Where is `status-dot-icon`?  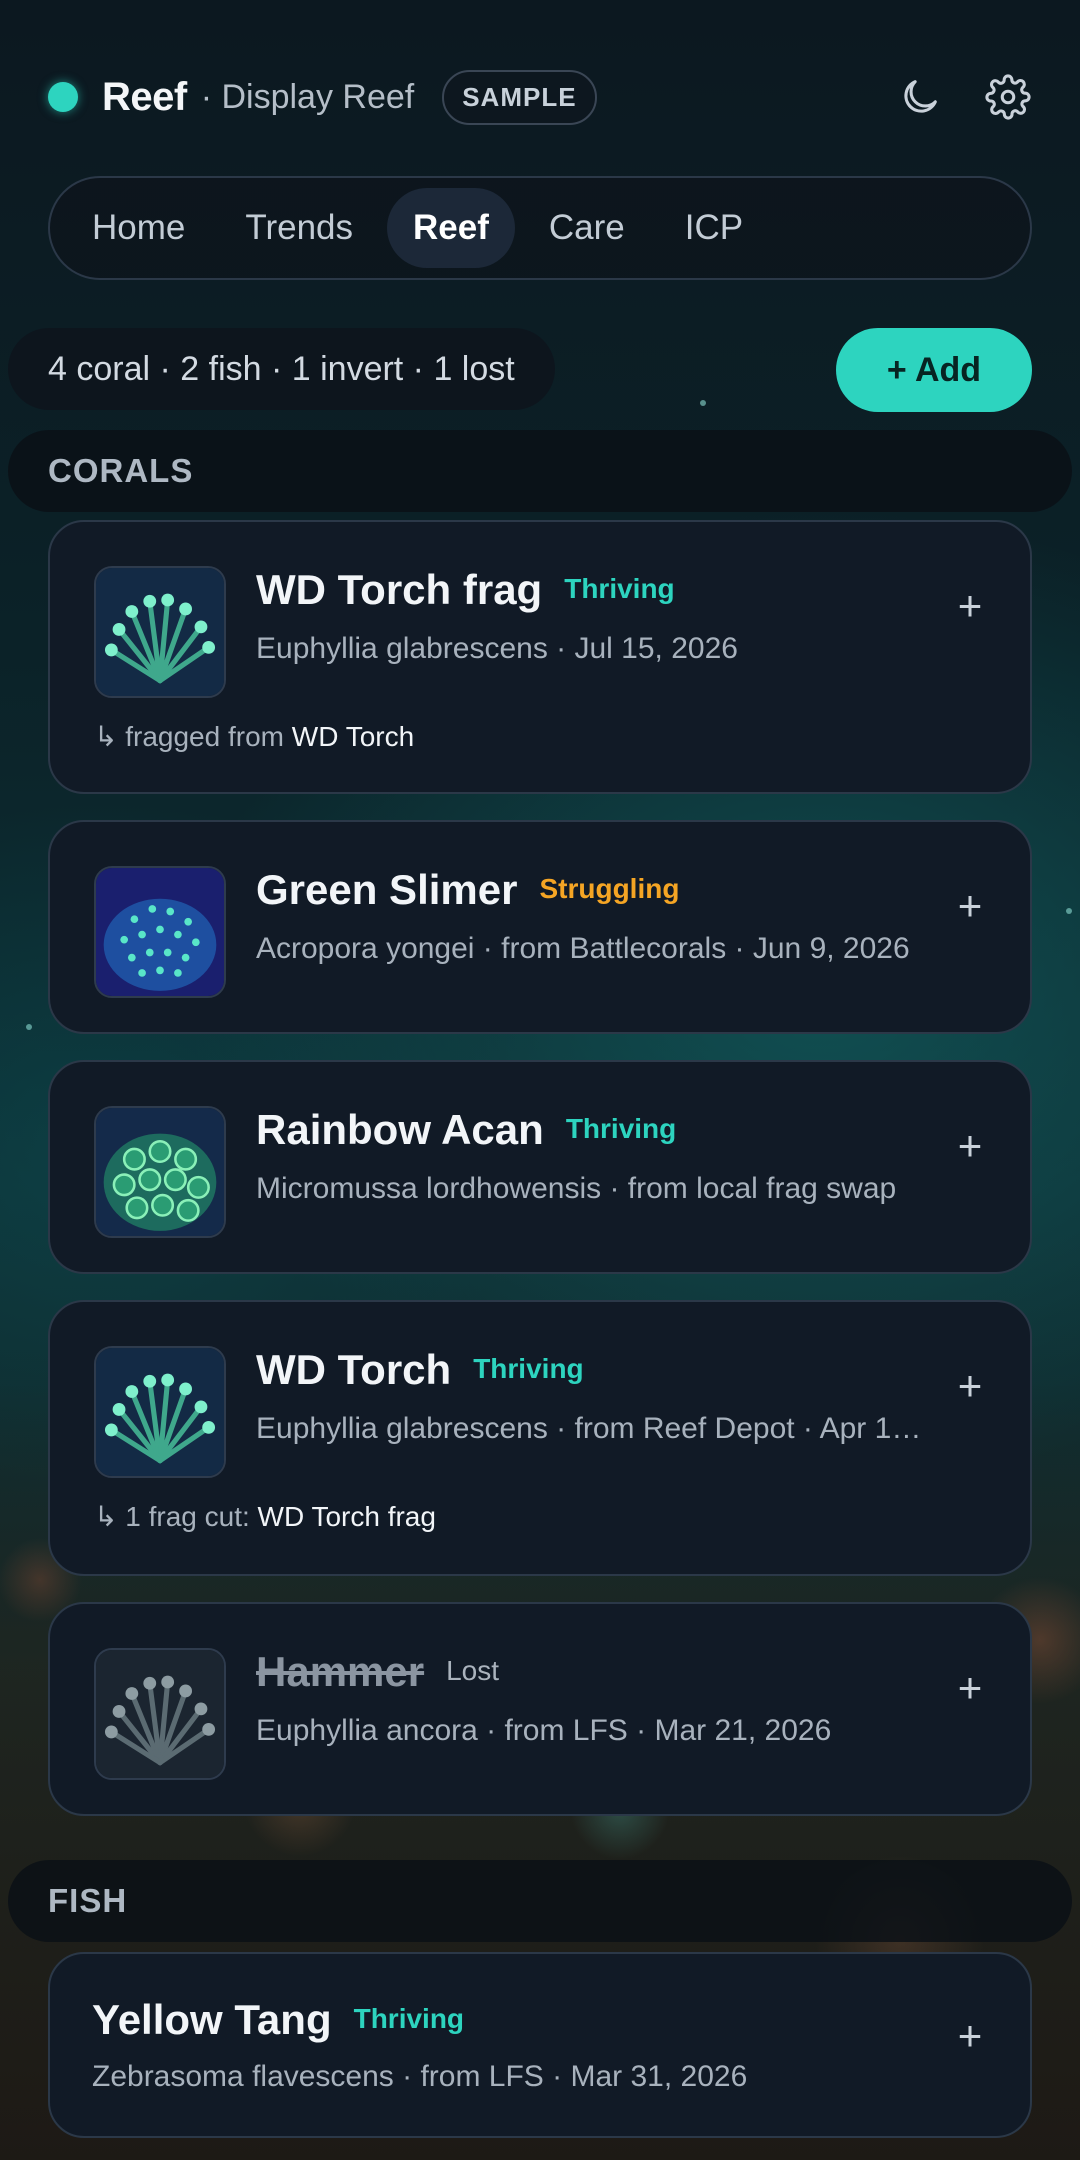 status-dot-icon is located at coordinates (63, 97).